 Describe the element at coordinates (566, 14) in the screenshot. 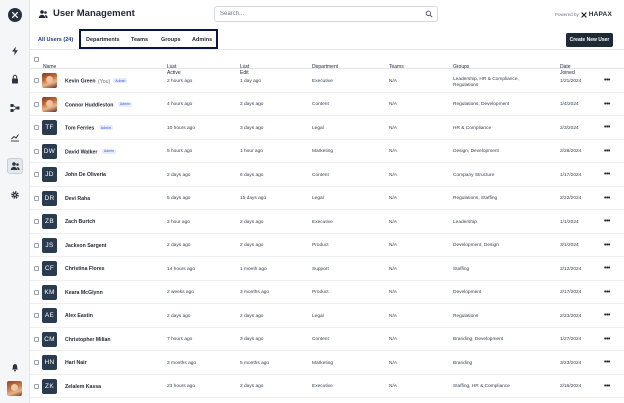

I see `powered-by-label: Powered by` at that location.